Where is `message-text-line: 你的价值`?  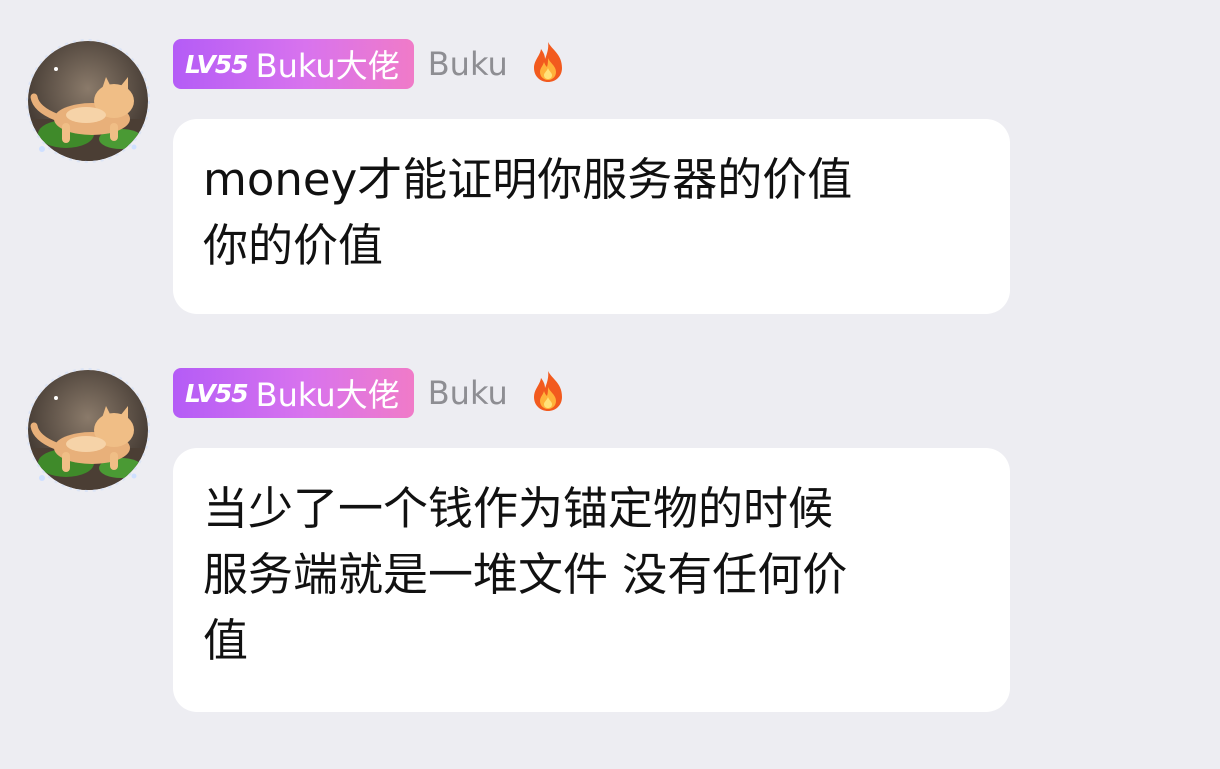
message-text-line: 你的价值 is located at coordinates (293, 245).